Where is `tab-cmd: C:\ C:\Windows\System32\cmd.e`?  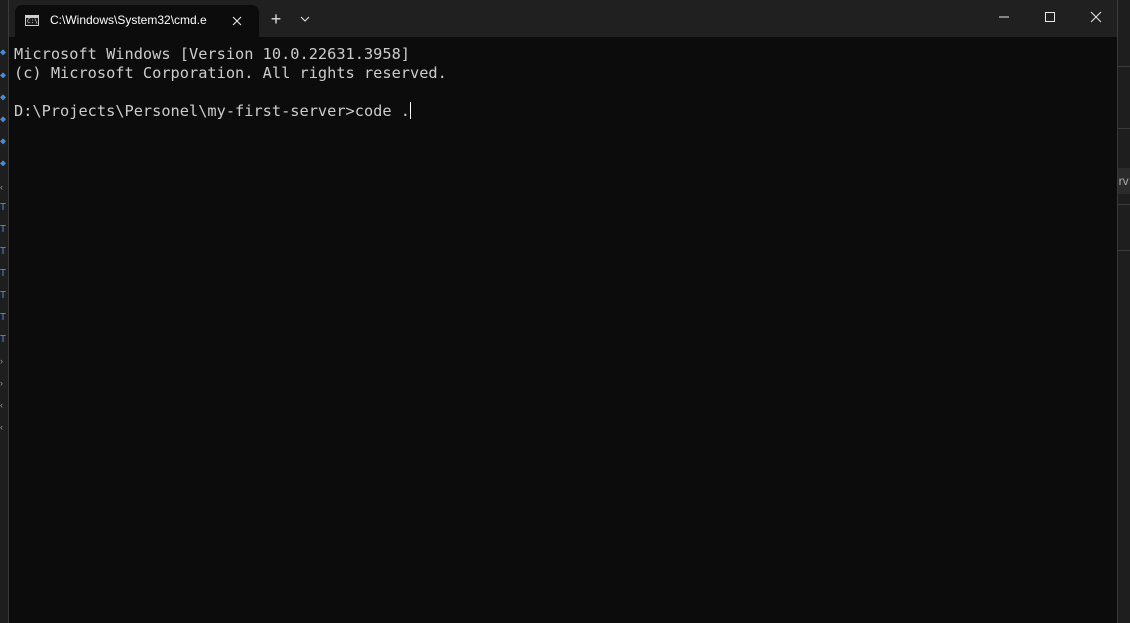 tab-cmd: C:\ C:\Windows\System32\cmd.e is located at coordinates (137, 21).